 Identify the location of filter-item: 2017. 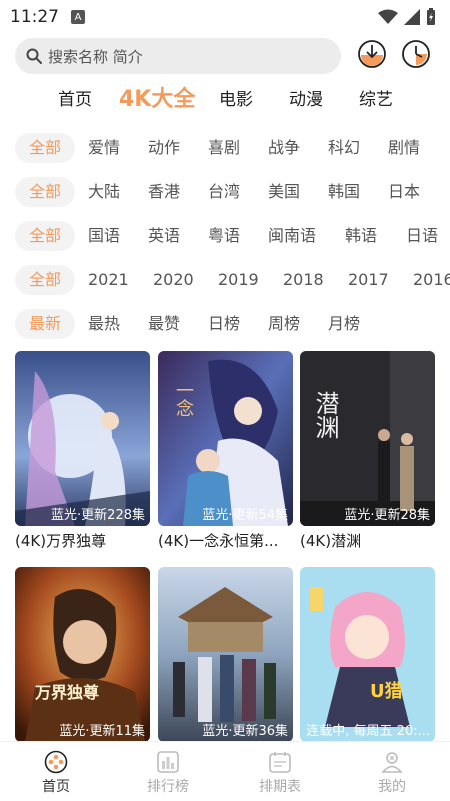
(368, 280).